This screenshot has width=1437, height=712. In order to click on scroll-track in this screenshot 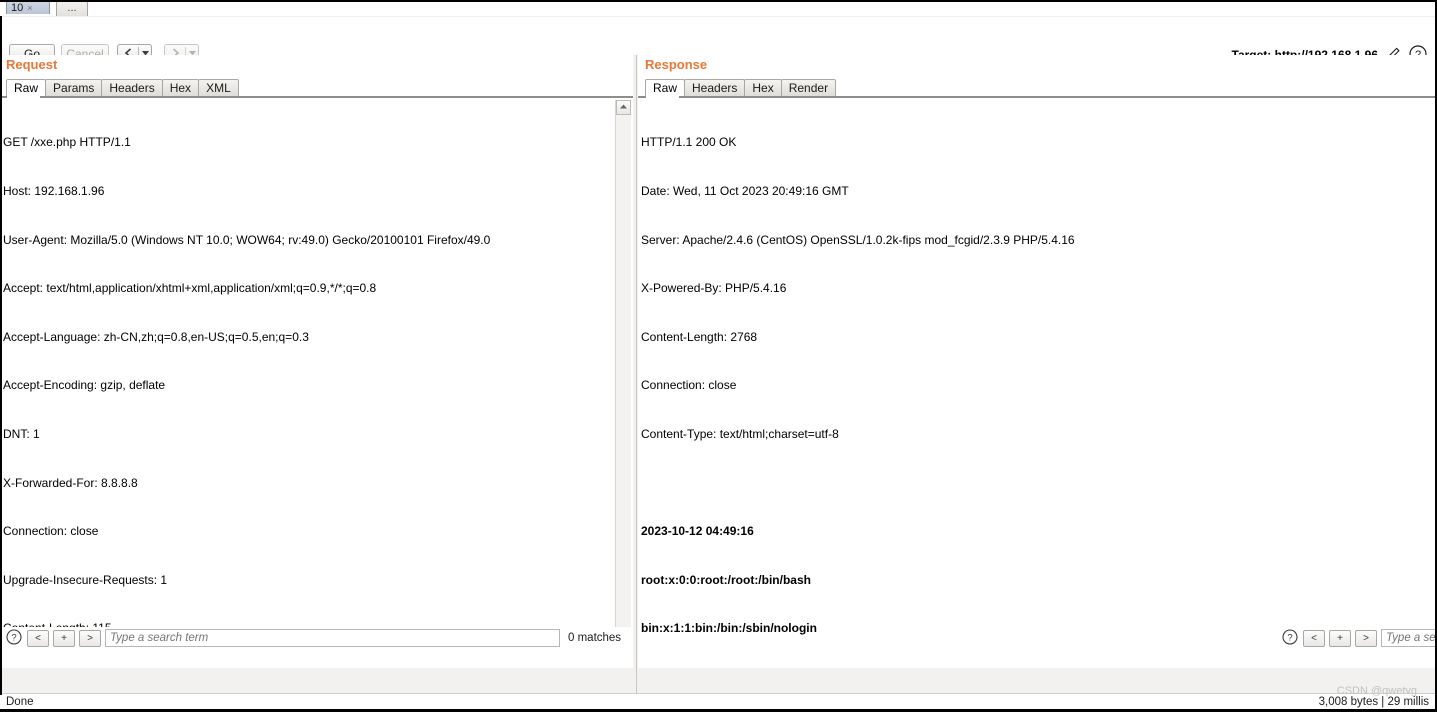, I will do `click(623, 372)`.